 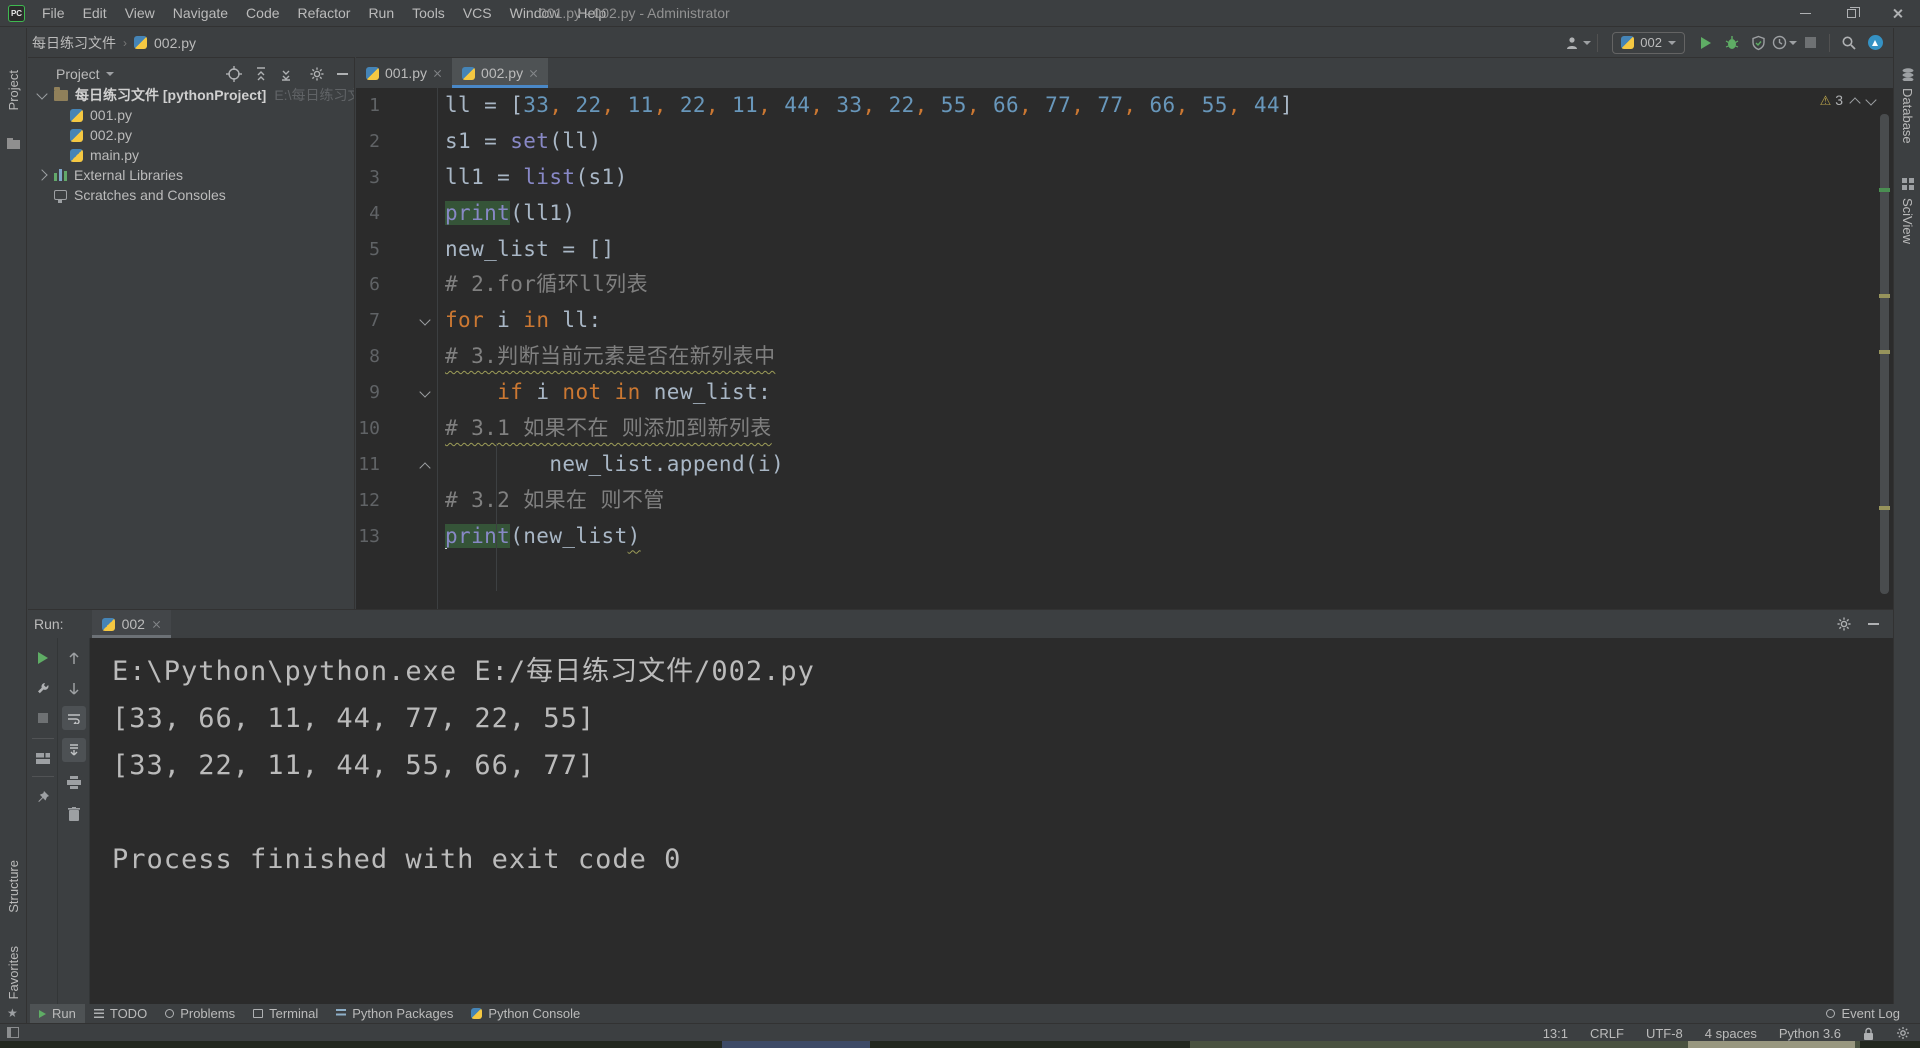 What do you see at coordinates (43, 658) in the screenshot?
I see `rerun-button` at bounding box center [43, 658].